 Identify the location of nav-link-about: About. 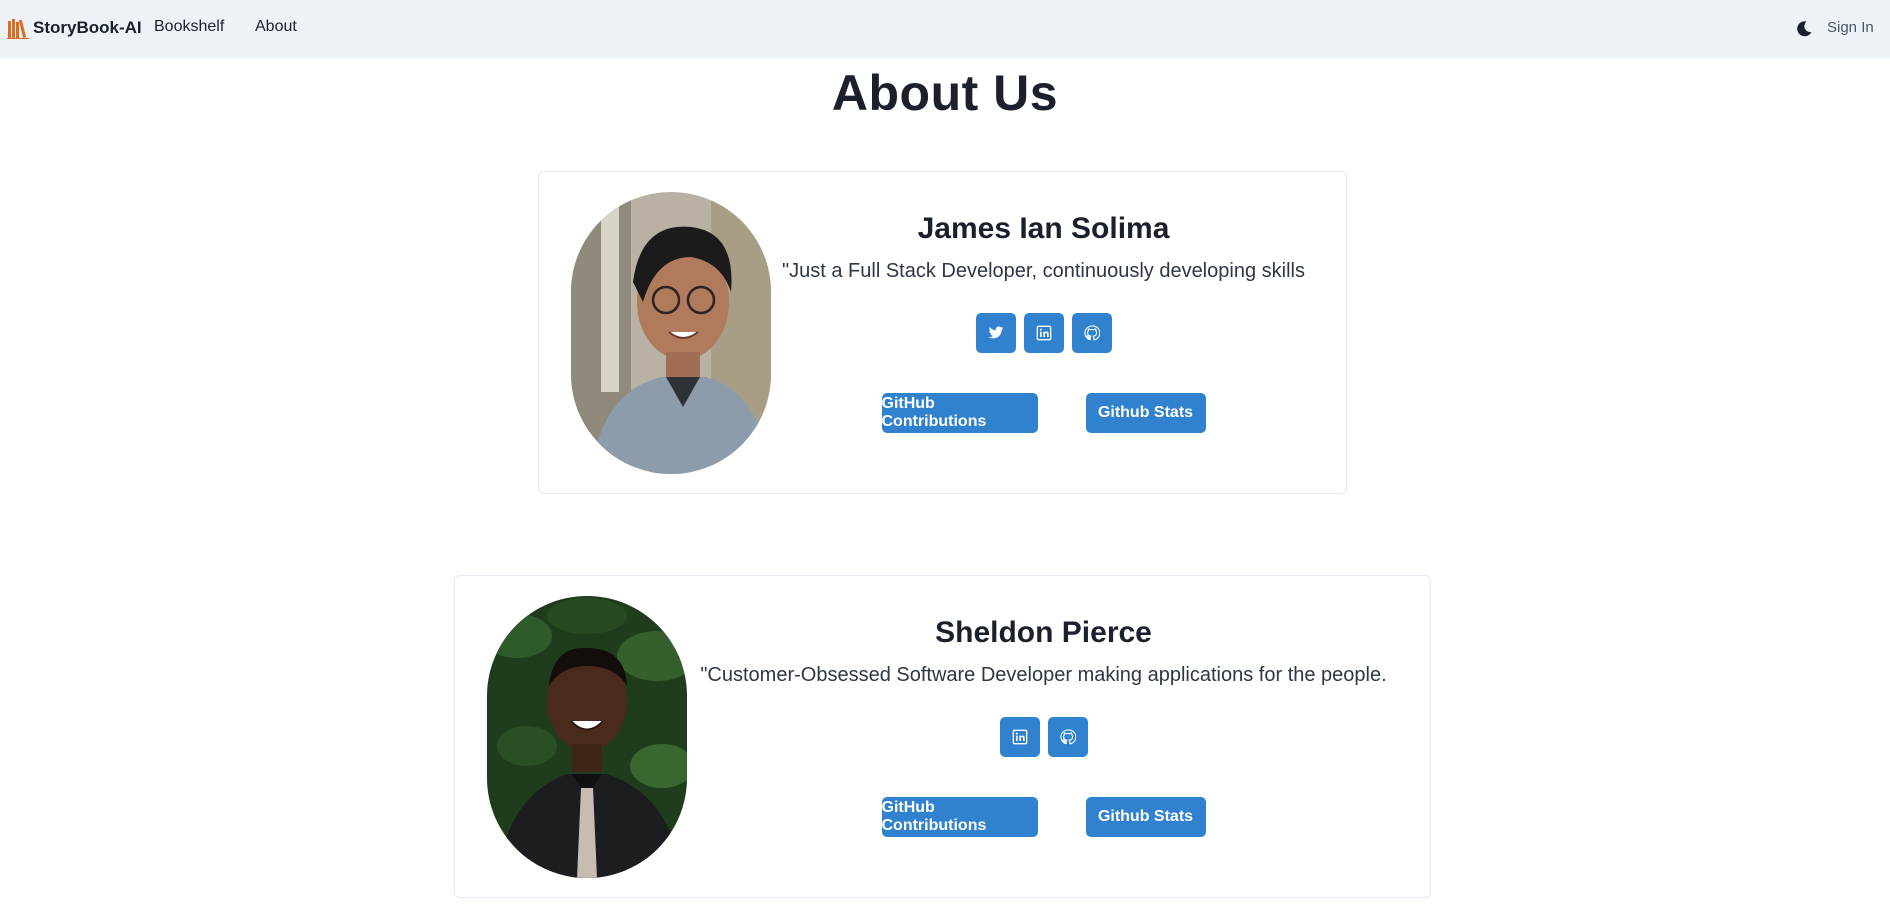
(276, 27).